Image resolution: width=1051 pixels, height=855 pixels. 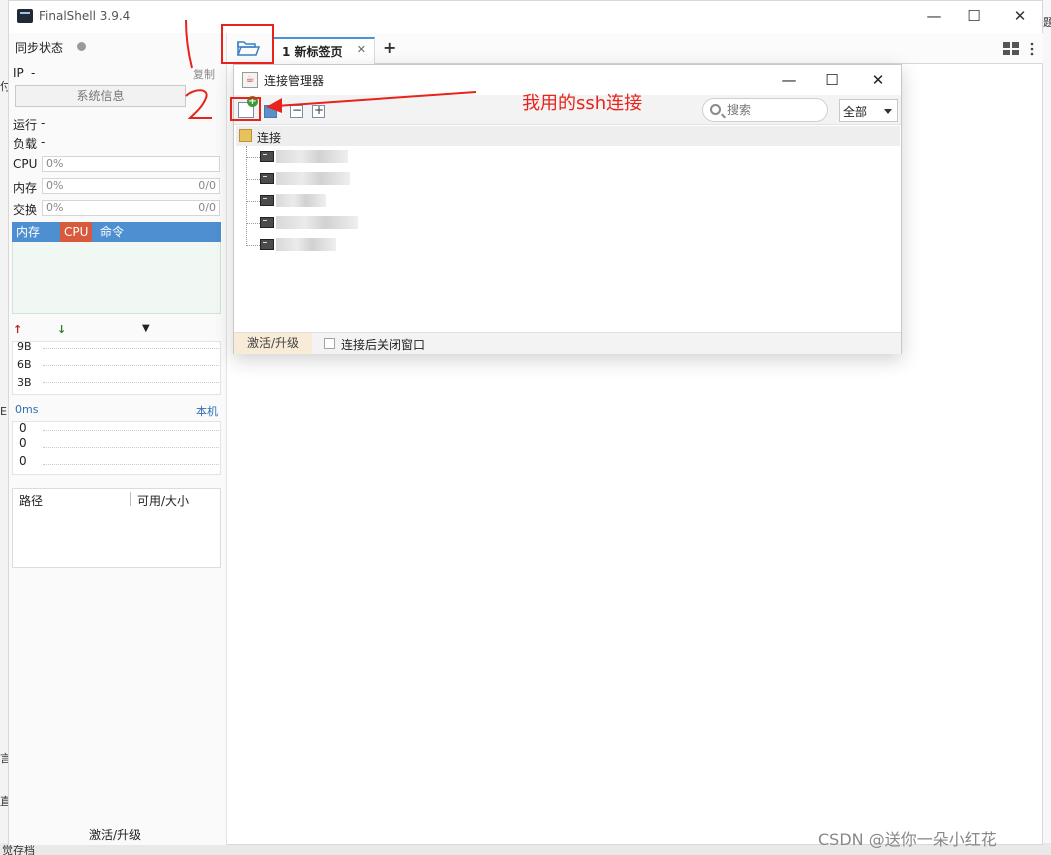 What do you see at coordinates (775, 110) in the screenshot?
I see `search-input` at bounding box center [775, 110].